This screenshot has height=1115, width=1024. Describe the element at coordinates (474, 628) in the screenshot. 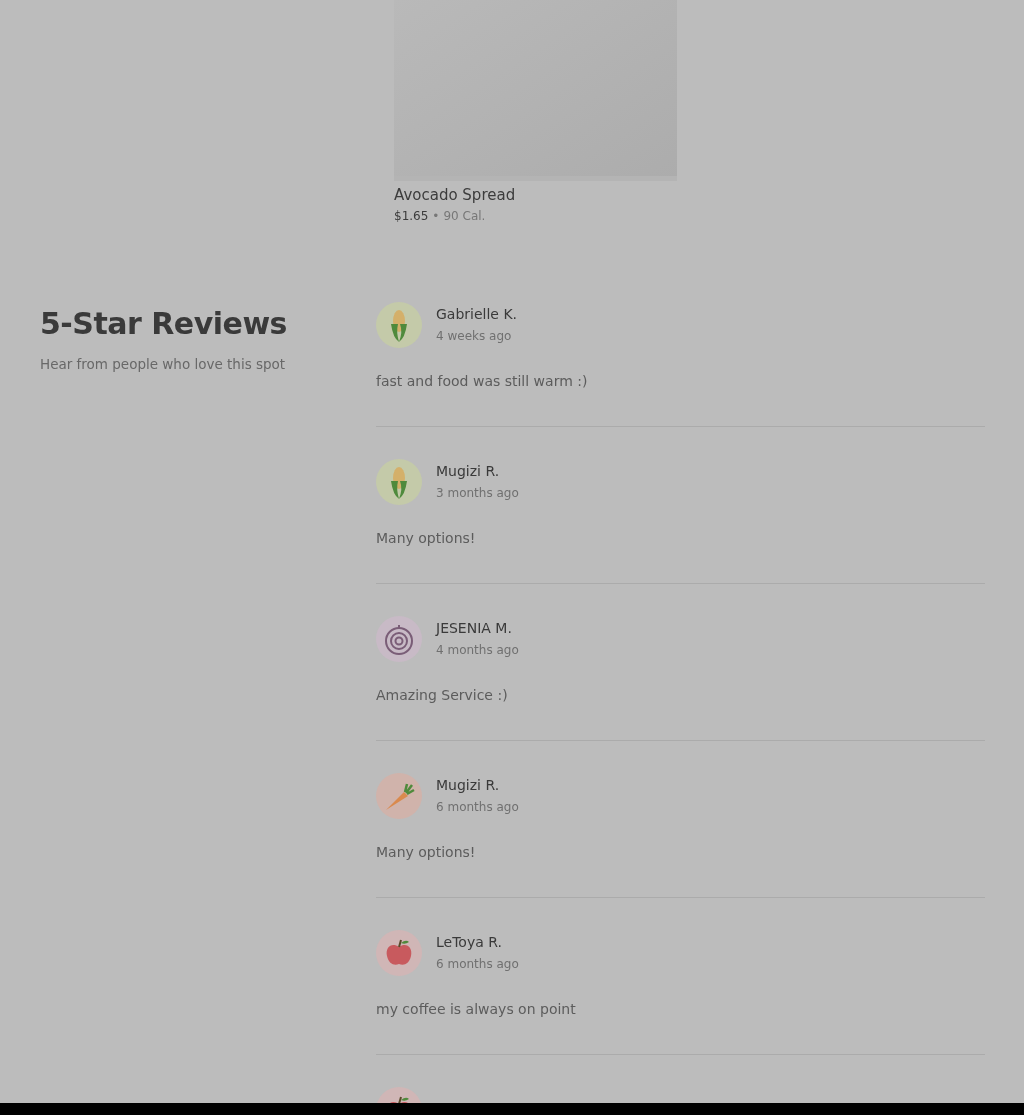

I see `reviewer-name: JESENIA M.` at that location.